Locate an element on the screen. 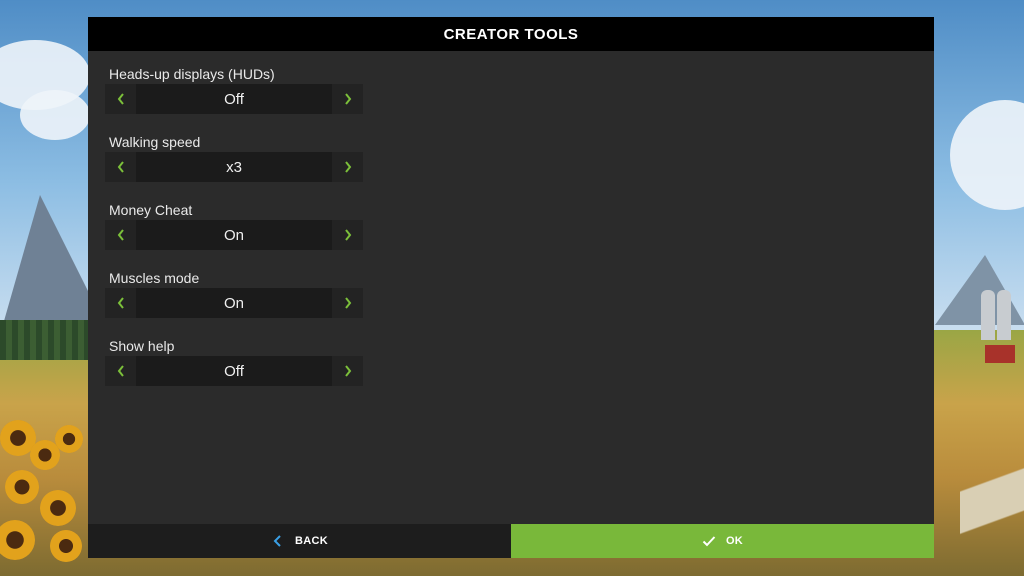 The image size is (1024, 576). dialog-title: CREATOR TOOLS is located at coordinates (511, 34).